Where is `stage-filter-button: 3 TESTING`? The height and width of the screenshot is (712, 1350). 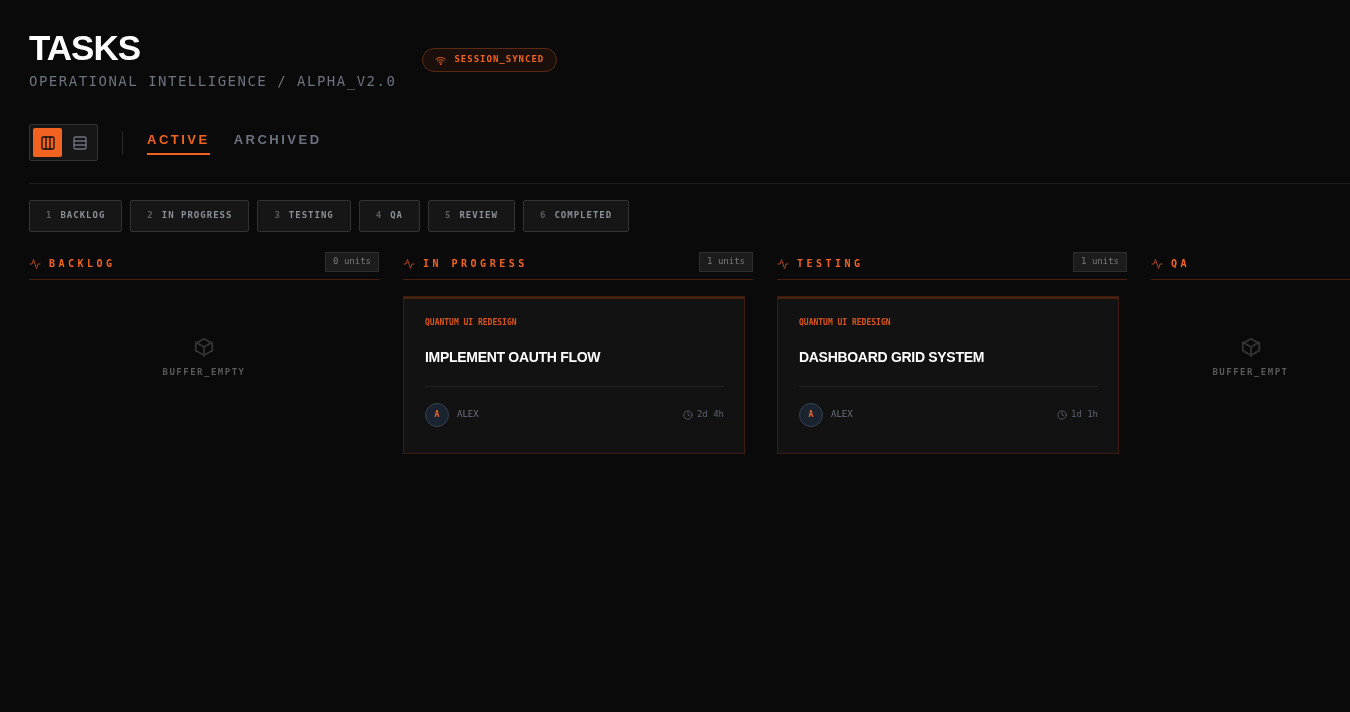 stage-filter-button: 3 TESTING is located at coordinates (304, 216).